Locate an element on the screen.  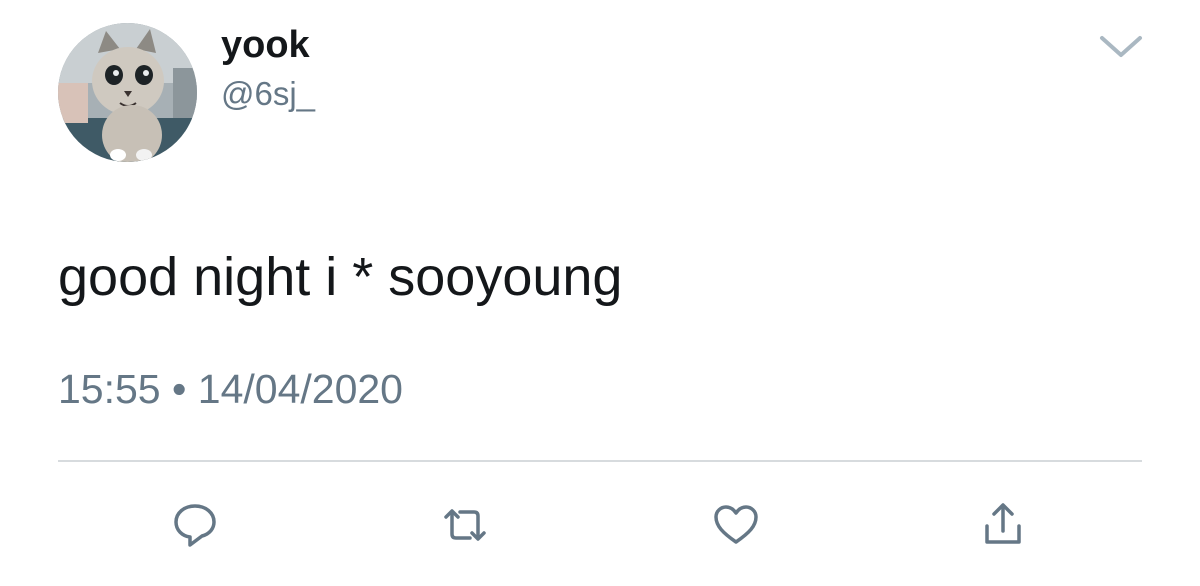
share-icon is located at coordinates (1003, 523).